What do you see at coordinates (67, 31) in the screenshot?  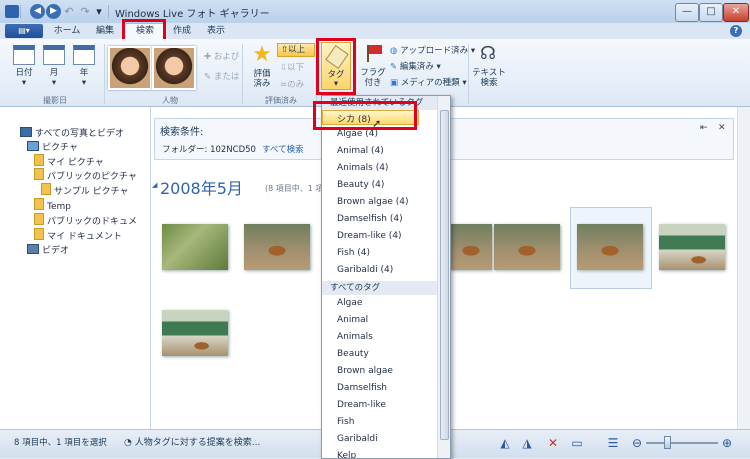 I see `tab-home: ホーム` at bounding box center [67, 31].